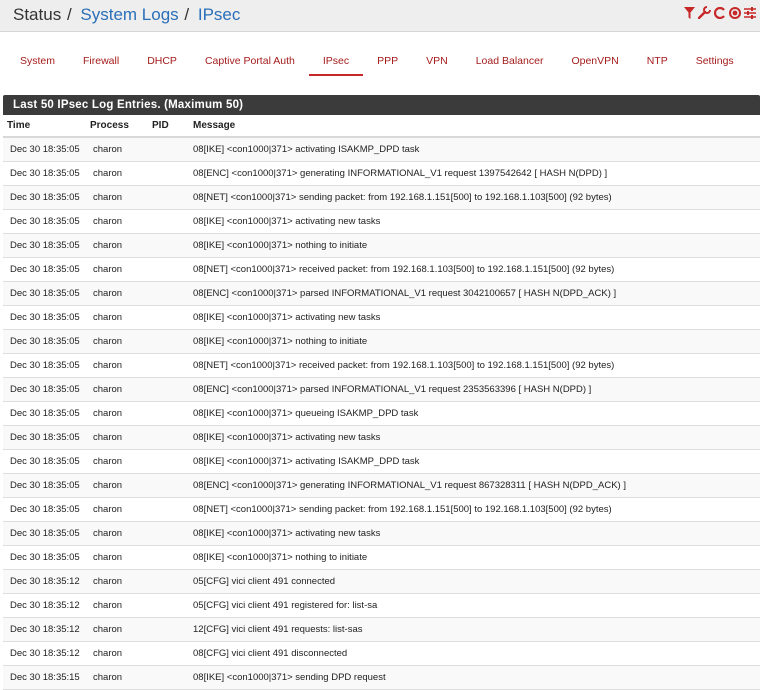 The height and width of the screenshot is (690, 760). Describe the element at coordinates (380, 16) in the screenshot. I see `page-header: Status / System Logs / IPsec` at that location.